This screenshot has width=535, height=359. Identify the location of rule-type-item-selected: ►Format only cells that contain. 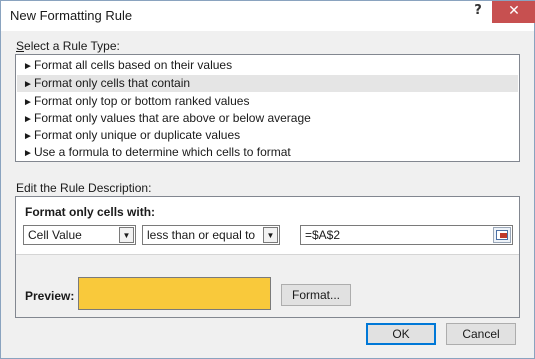
(267, 83).